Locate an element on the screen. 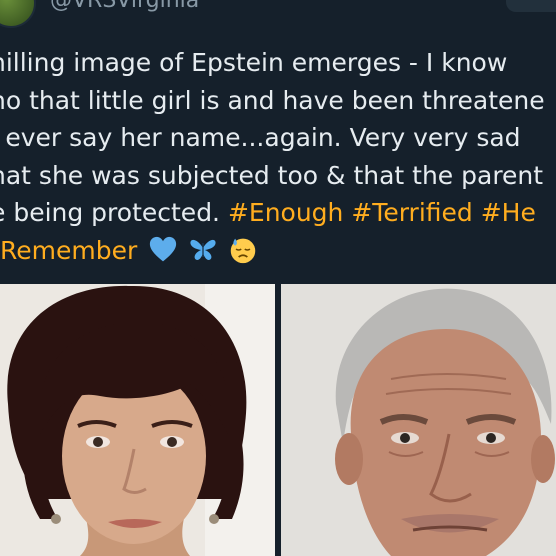 This screenshot has width=556, height=556. hashtag-remember: Remember is located at coordinates (68, 250).